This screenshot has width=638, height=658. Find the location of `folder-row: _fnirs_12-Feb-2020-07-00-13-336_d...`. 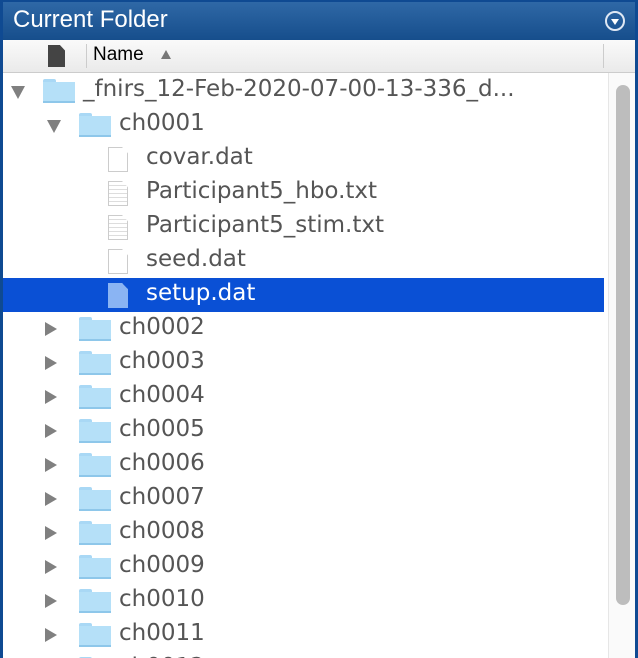

folder-row: _fnirs_12-Feb-2020-07-00-13-336_d... is located at coordinates (303, 91).